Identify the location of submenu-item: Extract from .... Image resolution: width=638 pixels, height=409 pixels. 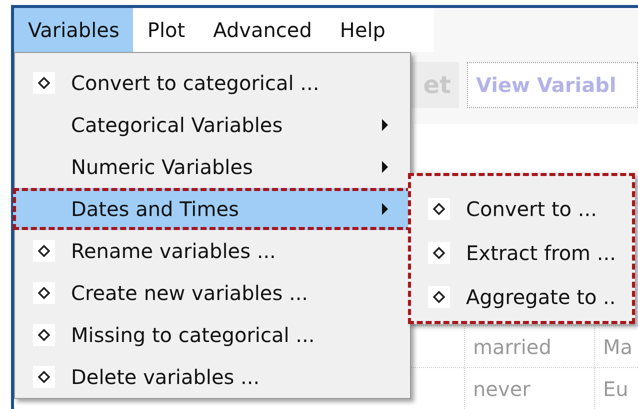
(521, 253).